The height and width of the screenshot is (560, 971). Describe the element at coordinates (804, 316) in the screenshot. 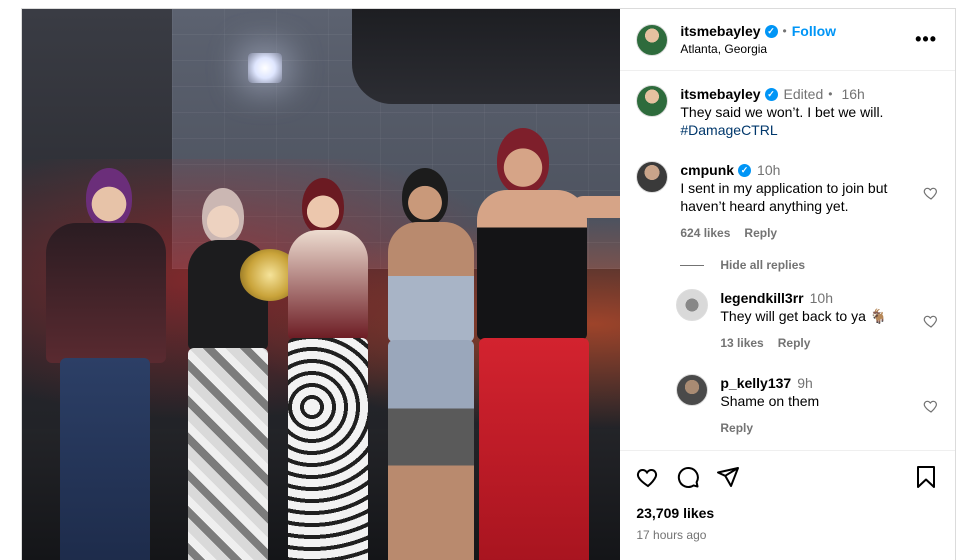

I see `reply-text: They will get back to ya 🐐` at that location.